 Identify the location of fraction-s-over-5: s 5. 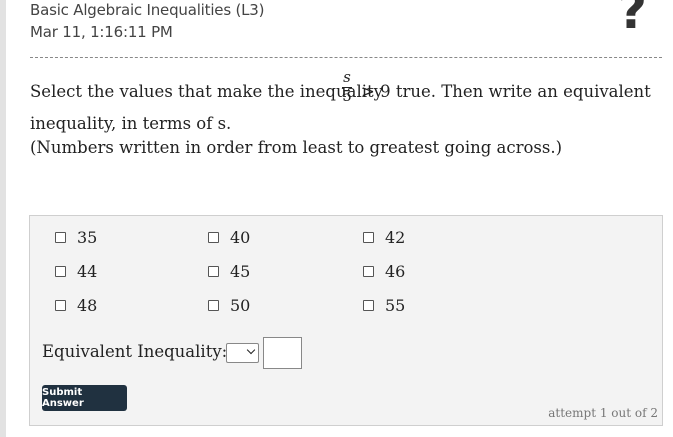
(347, 87).